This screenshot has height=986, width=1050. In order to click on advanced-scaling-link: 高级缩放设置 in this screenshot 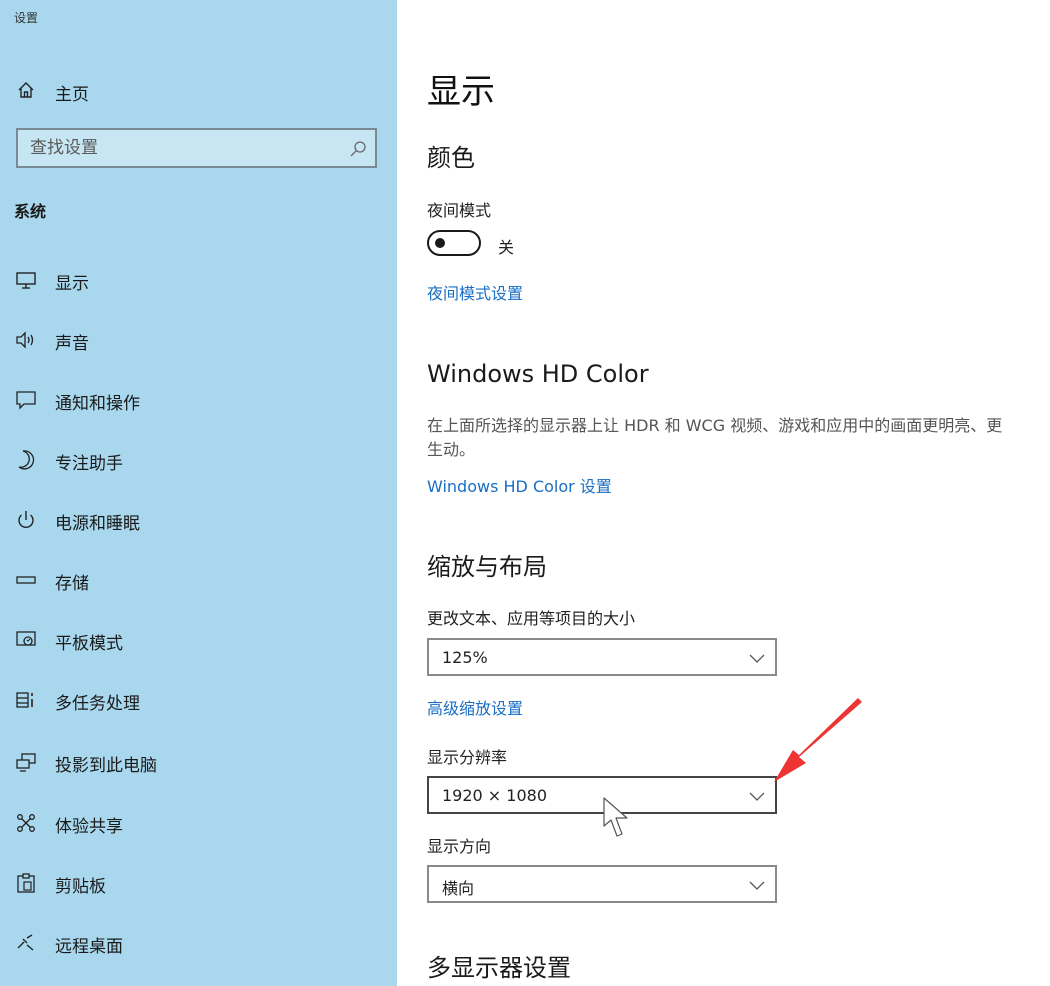, I will do `click(475, 707)`.